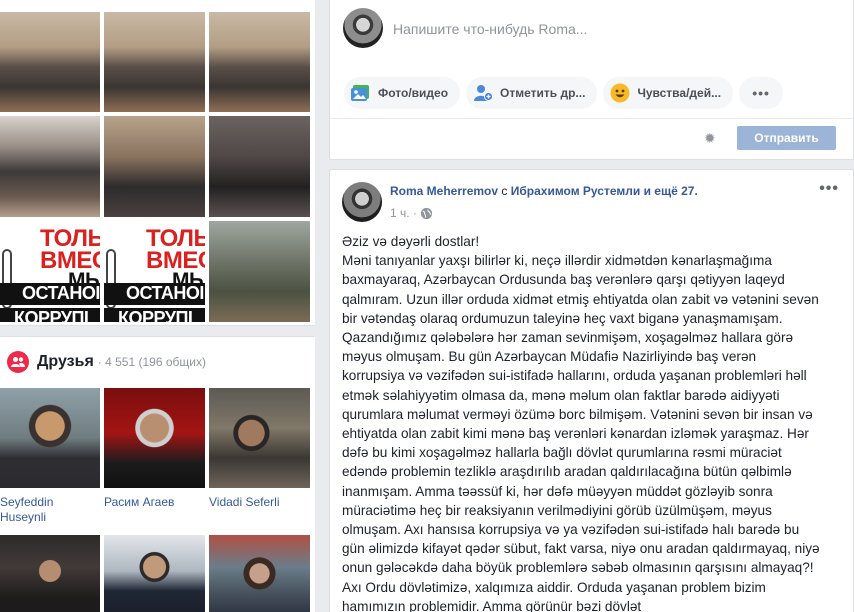 The image size is (854, 612). What do you see at coordinates (259, 502) in the screenshot?
I see `friend-name: Vidadi Seferli` at bounding box center [259, 502].